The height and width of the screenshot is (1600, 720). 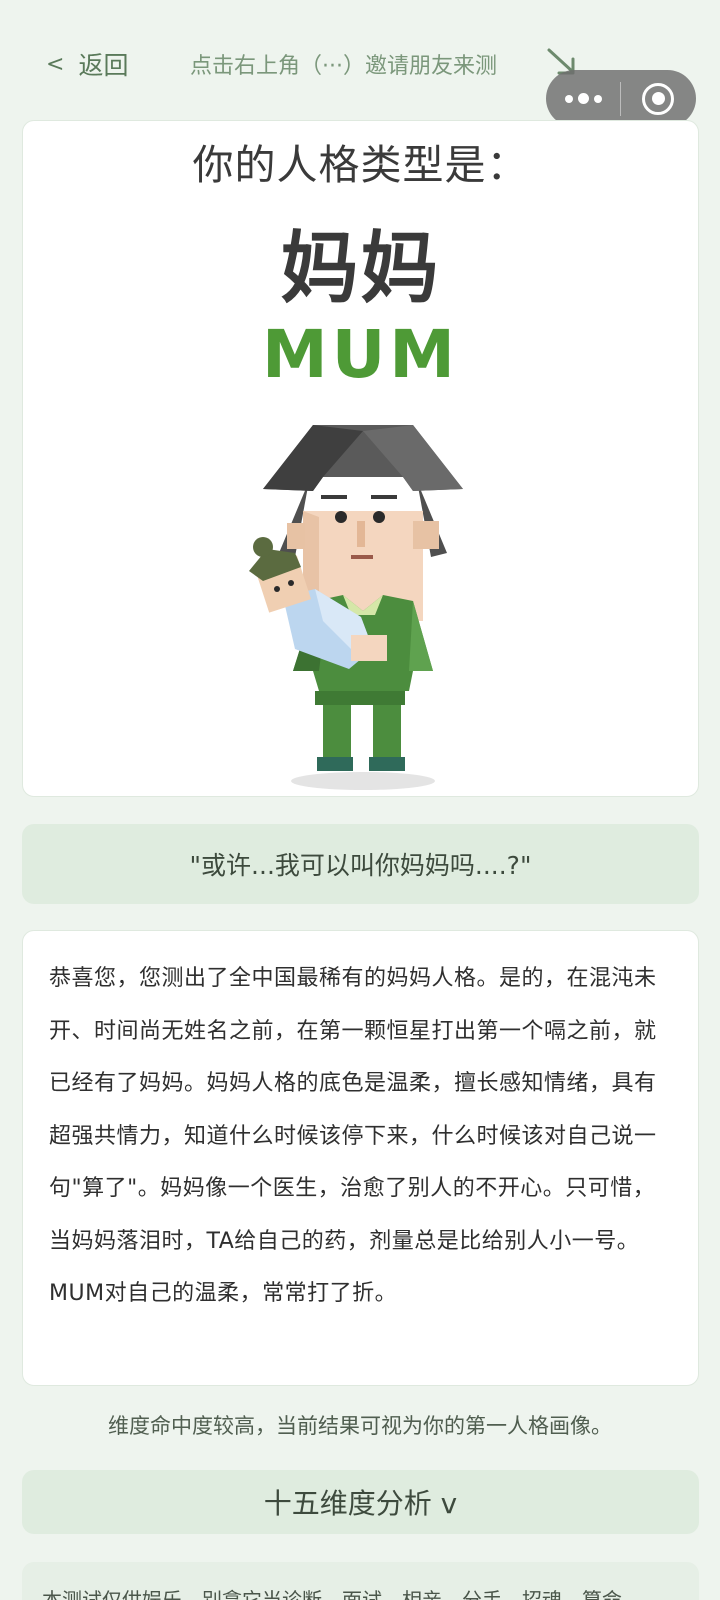 I want to click on more-dots-icon, so click(x=583, y=98).